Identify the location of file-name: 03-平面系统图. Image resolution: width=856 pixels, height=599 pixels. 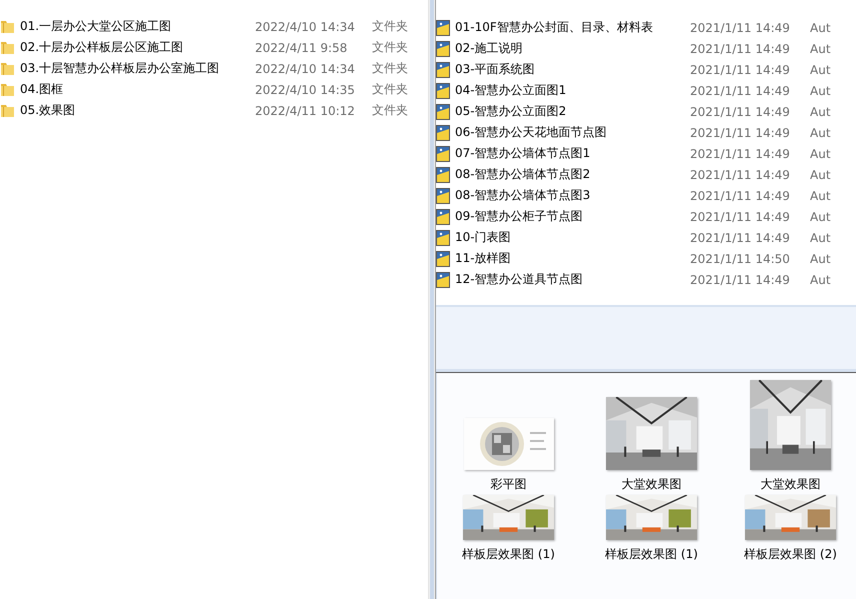
(572, 69).